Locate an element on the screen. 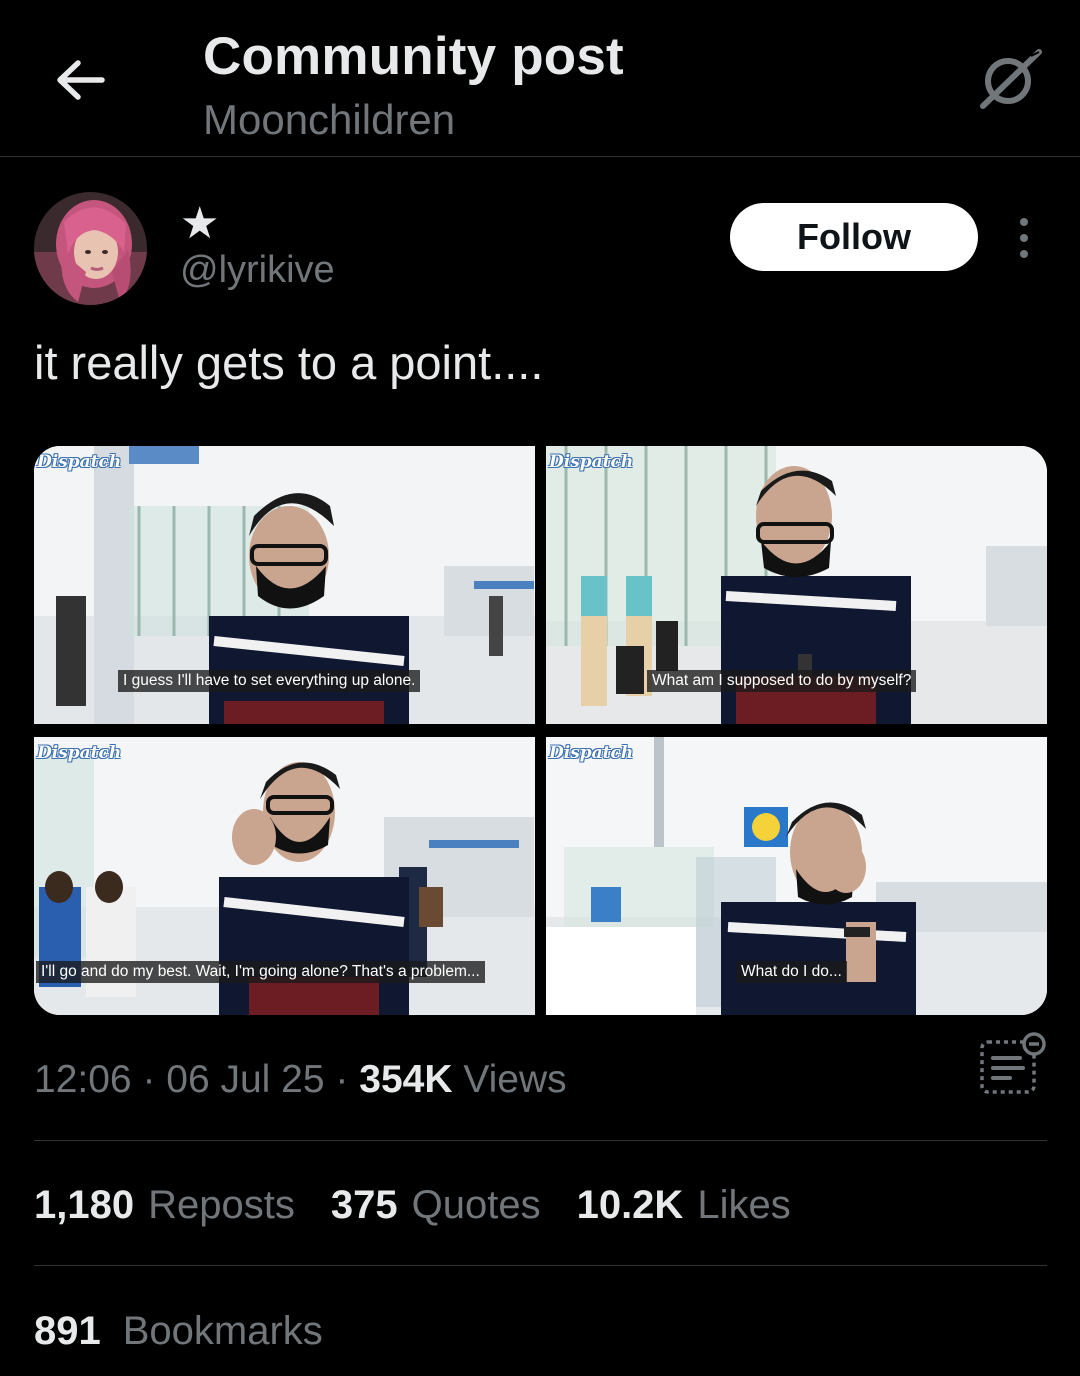 The image size is (1080, 1376). post-analytics-icon is located at coordinates (1013, 1063).